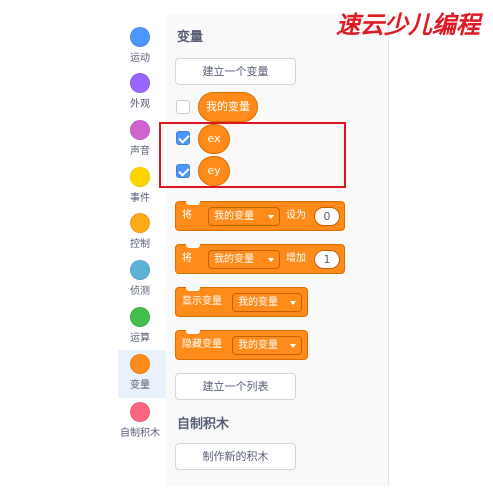 Image resolution: width=493 pixels, height=502 pixels. I want to click on block-label: 显示变量, so click(202, 301).